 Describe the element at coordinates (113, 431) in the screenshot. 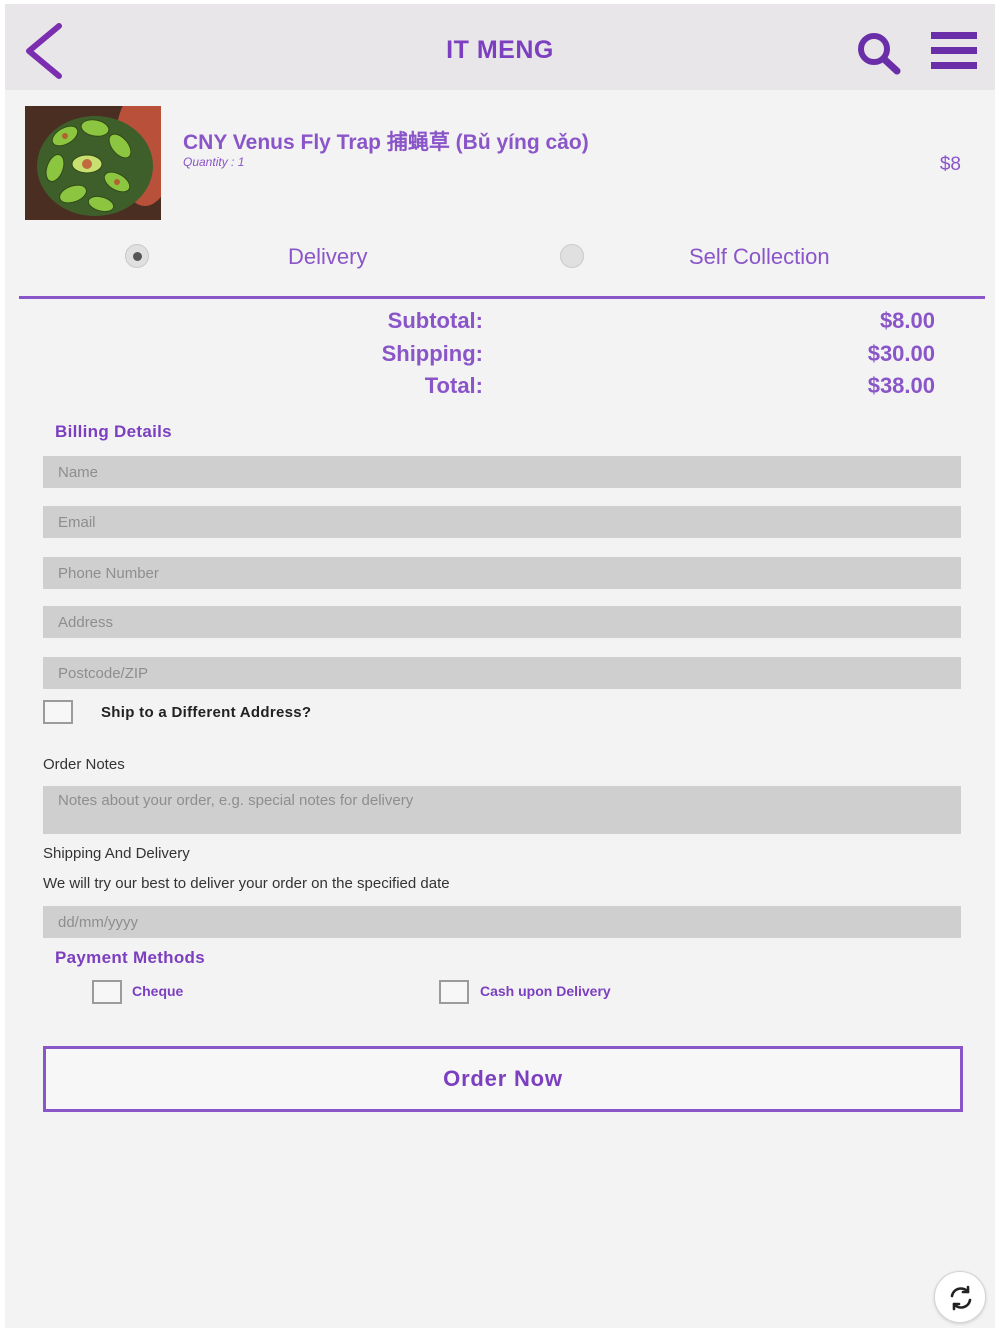

I see `billing-details-title: Billing Details` at that location.